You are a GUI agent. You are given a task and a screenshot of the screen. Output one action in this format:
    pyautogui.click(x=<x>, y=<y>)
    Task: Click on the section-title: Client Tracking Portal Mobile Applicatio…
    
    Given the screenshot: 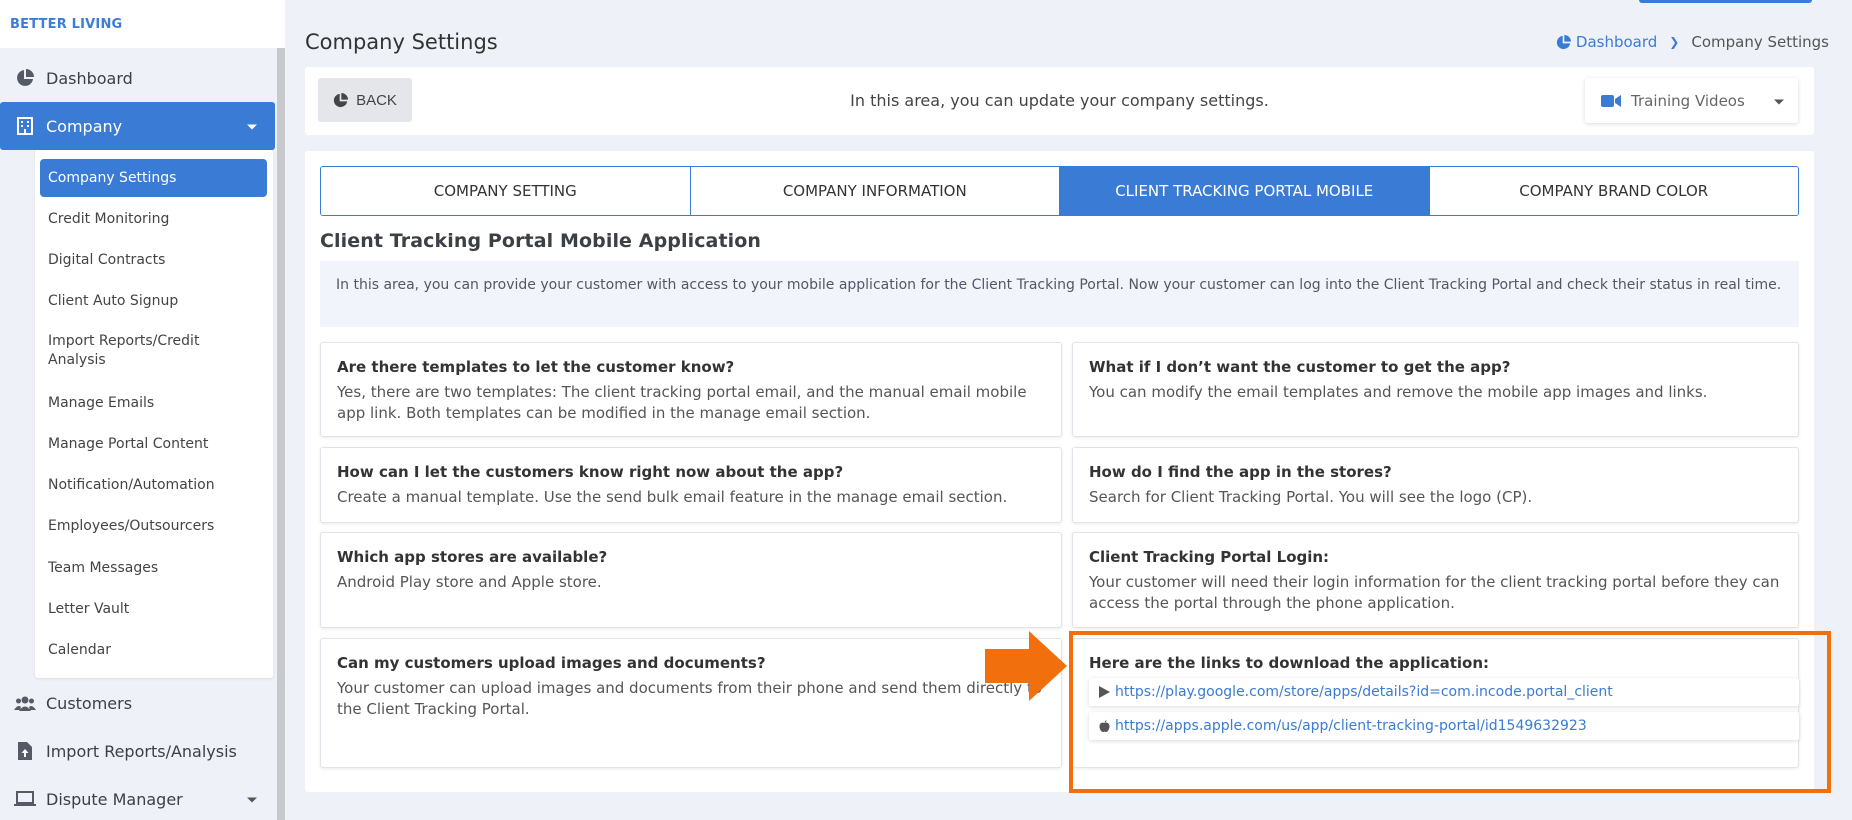 What is the action you would take?
    pyautogui.click(x=541, y=241)
    